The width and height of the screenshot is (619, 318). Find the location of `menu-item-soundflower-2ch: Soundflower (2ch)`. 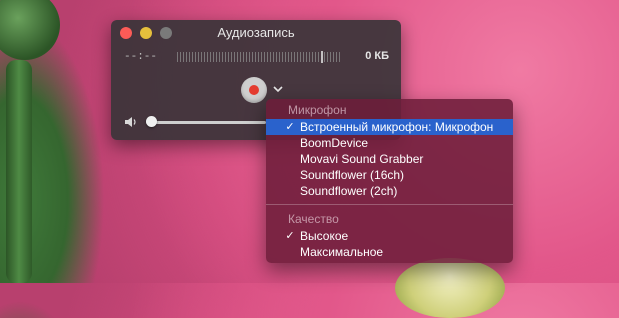

menu-item-soundflower-2ch: Soundflower (2ch) is located at coordinates (389, 191).